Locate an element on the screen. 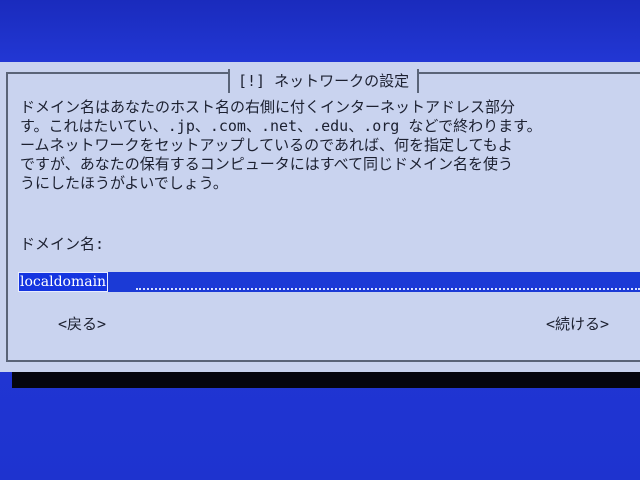  description-line: ですが、あなたの保有するコンピュータにはすべて同じドメイン名を使う is located at coordinates (267, 164).